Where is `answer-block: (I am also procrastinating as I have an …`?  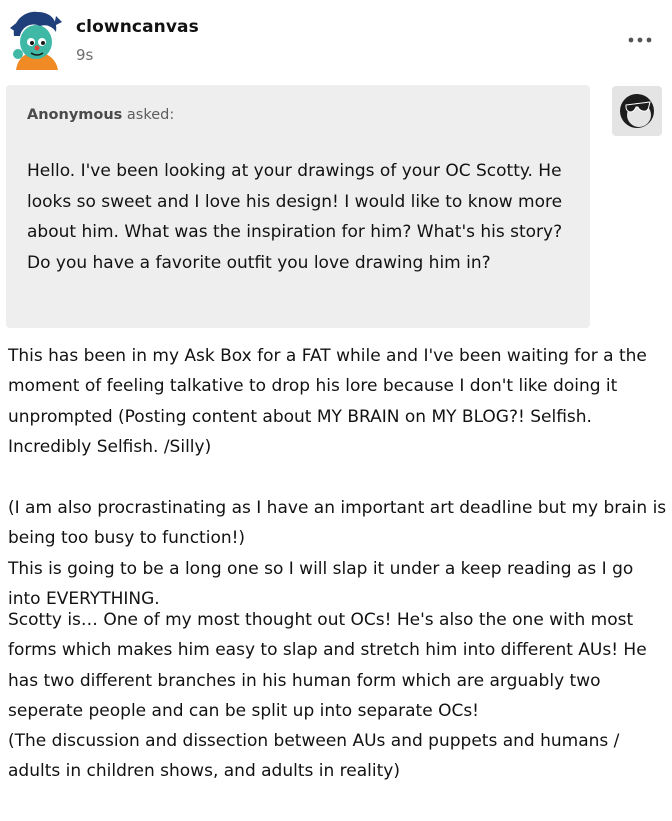
answer-block: (I am also procrastinating as I have an … is located at coordinates (339, 553).